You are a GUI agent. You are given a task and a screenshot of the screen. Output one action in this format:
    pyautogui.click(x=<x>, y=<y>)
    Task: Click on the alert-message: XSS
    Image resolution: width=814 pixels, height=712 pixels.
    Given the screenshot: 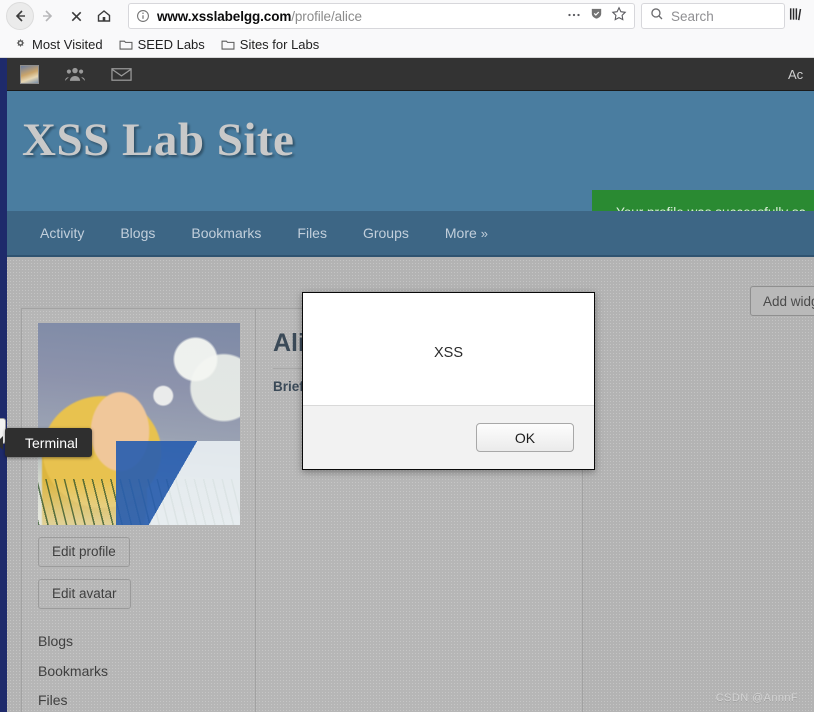 What is the action you would take?
    pyautogui.click(x=448, y=349)
    